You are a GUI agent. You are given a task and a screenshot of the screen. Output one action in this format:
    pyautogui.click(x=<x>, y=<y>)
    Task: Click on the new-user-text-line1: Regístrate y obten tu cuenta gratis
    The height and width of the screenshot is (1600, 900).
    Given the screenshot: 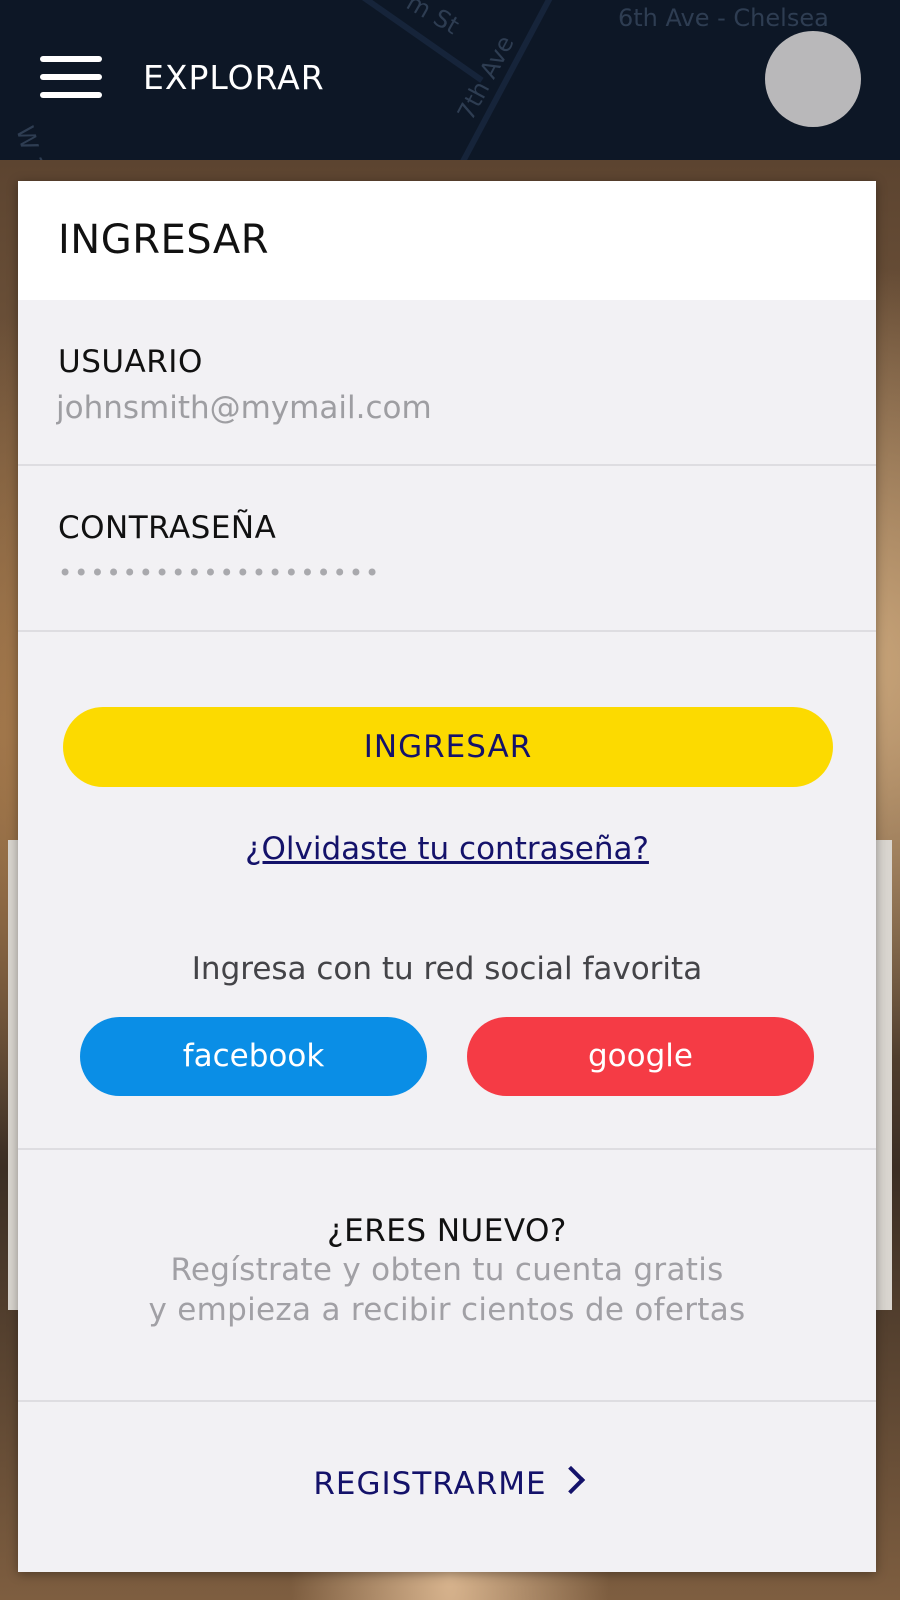 What is the action you would take?
    pyautogui.click(x=447, y=1270)
    